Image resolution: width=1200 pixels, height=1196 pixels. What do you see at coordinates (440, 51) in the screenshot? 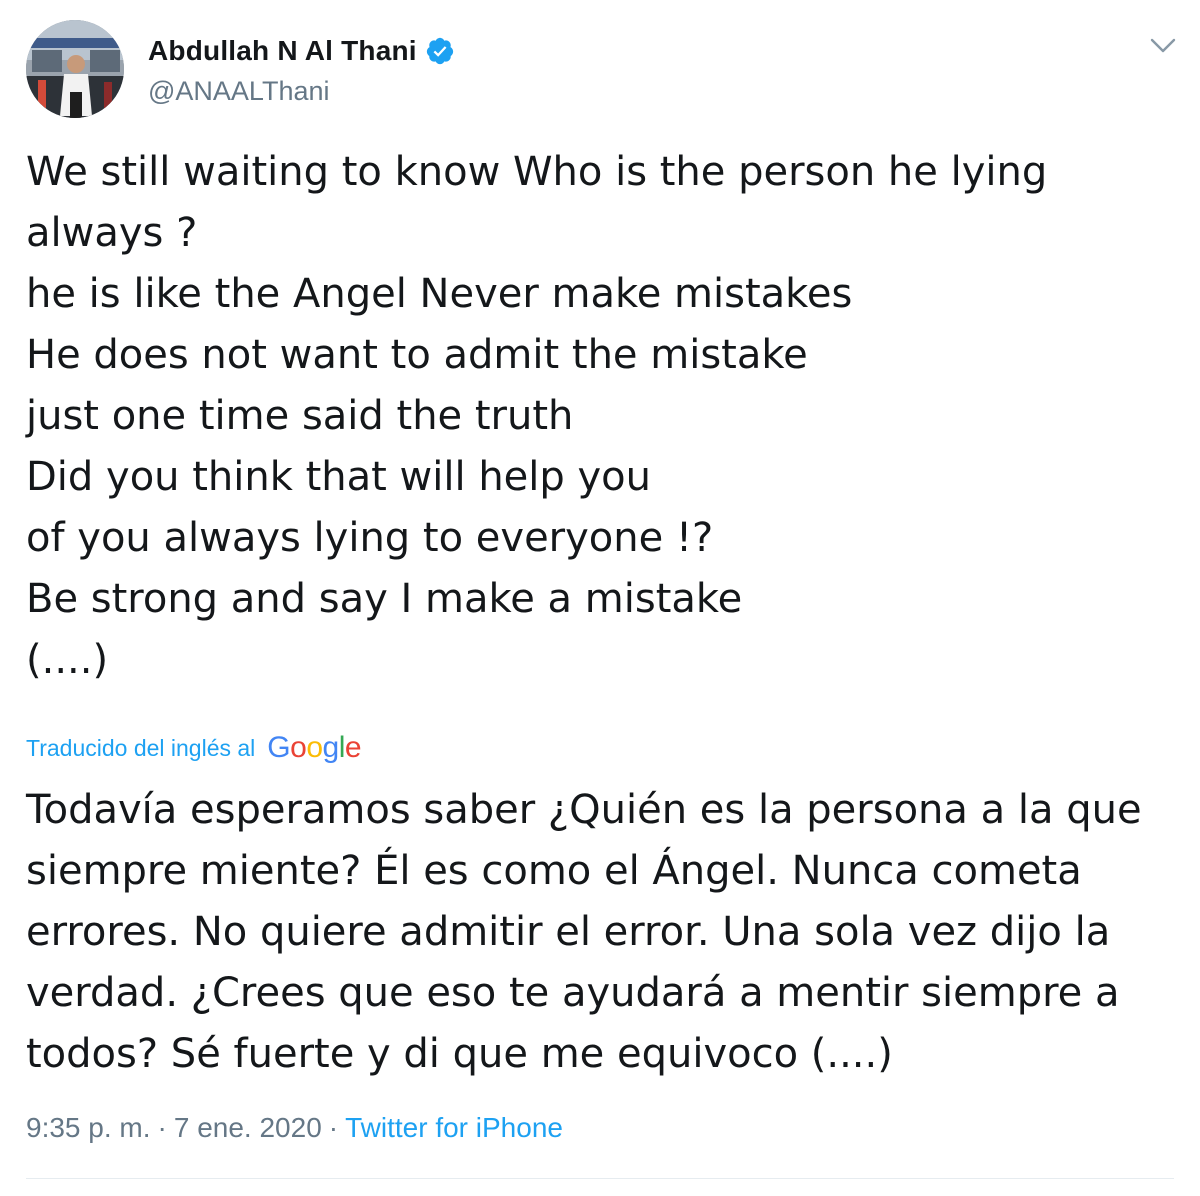
I see `verified-badge-icon` at bounding box center [440, 51].